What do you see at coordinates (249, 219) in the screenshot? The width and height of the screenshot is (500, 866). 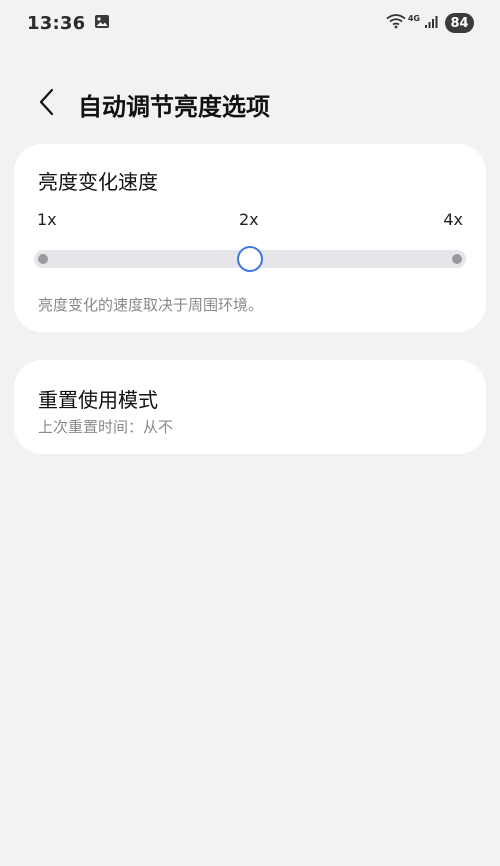 I see `slider-tick-2x: 2x` at bounding box center [249, 219].